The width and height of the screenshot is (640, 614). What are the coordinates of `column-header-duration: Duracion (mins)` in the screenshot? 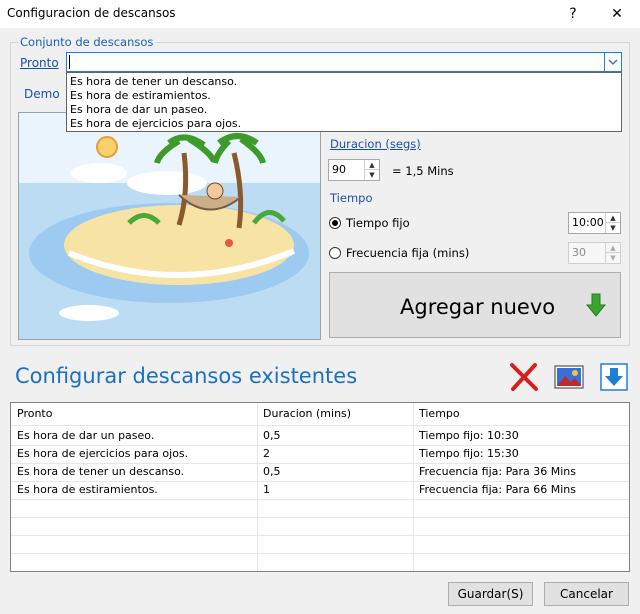 It's located at (335, 414).